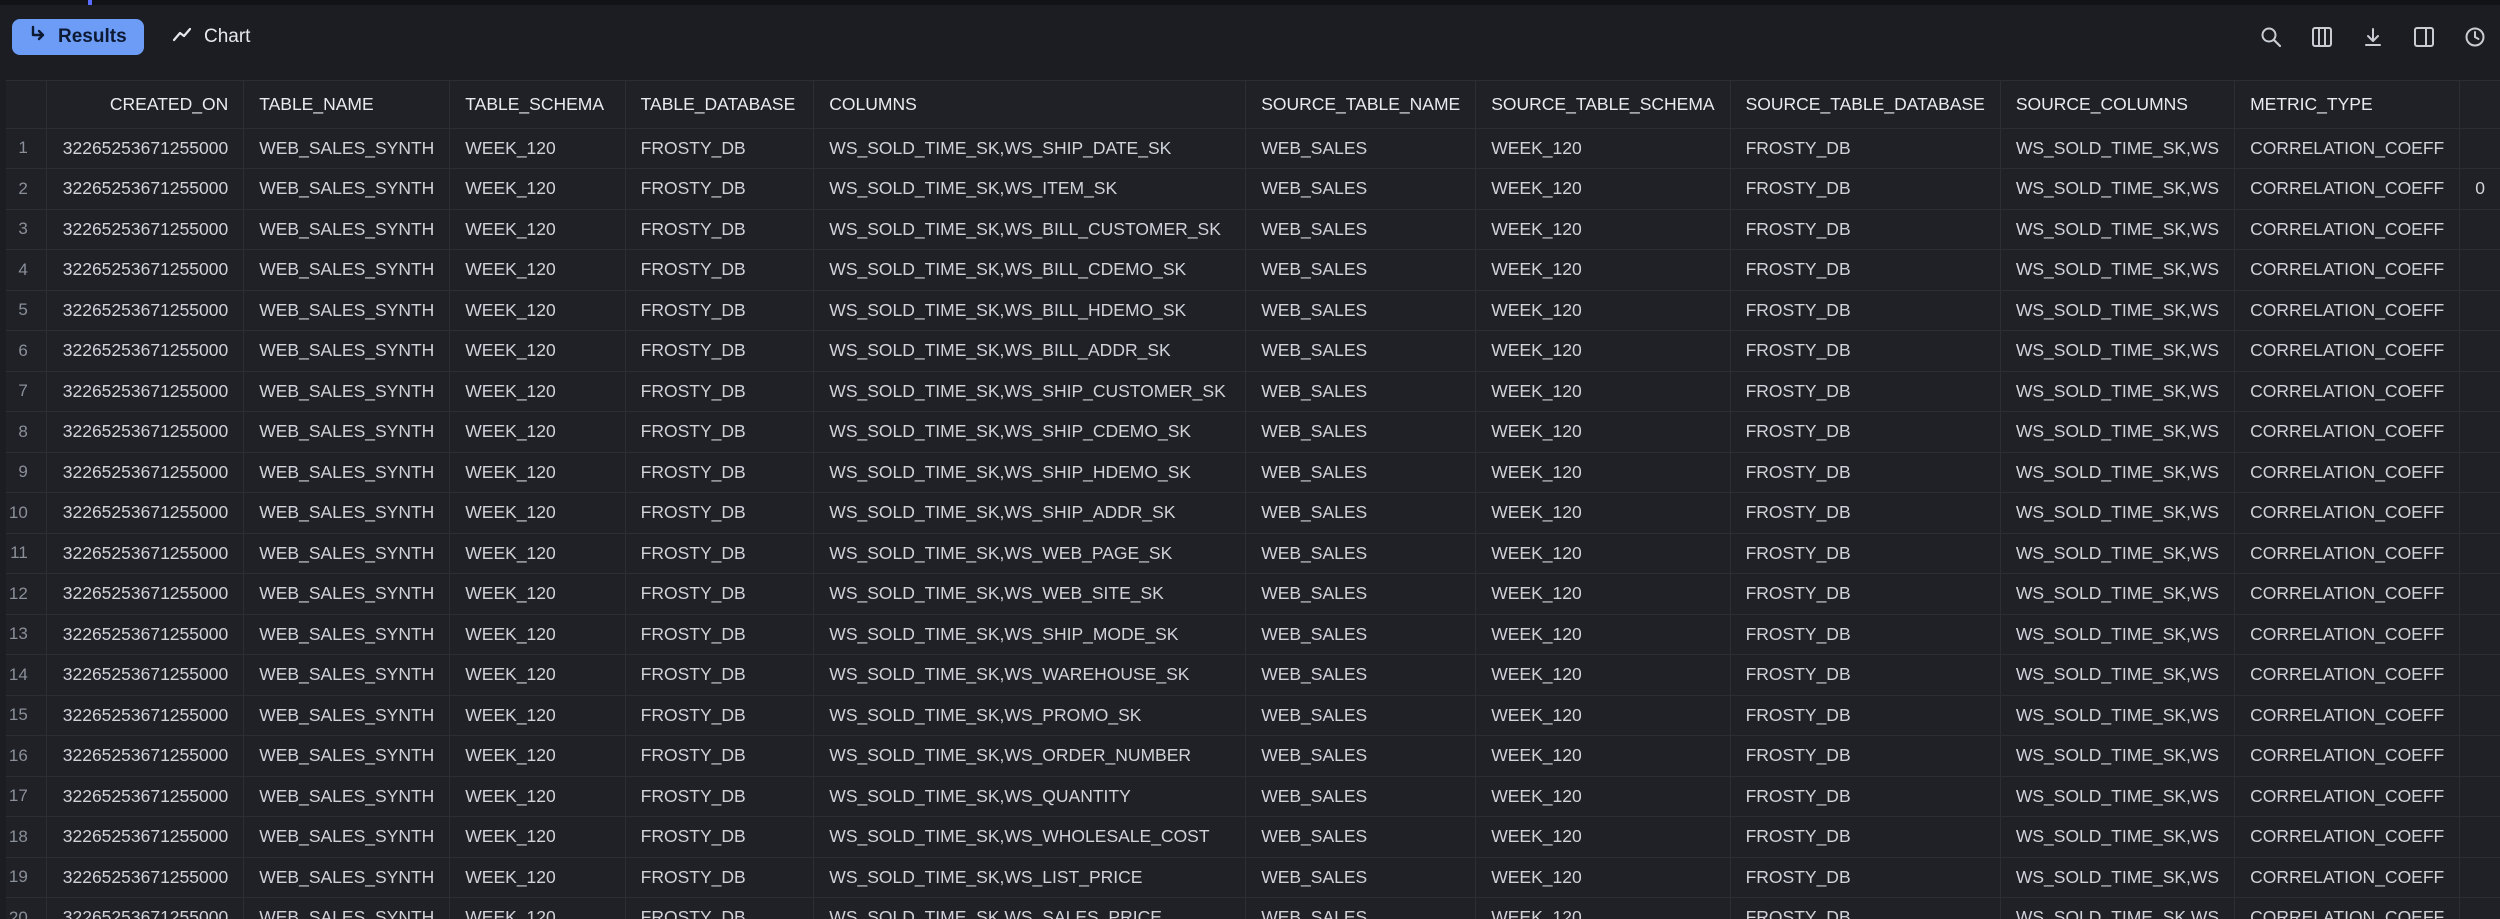  Describe the element at coordinates (1030, 675) in the screenshot. I see `cell-columns: WS_SOLD_TIME_SK,WS_WAREHOUSE_SK` at that location.